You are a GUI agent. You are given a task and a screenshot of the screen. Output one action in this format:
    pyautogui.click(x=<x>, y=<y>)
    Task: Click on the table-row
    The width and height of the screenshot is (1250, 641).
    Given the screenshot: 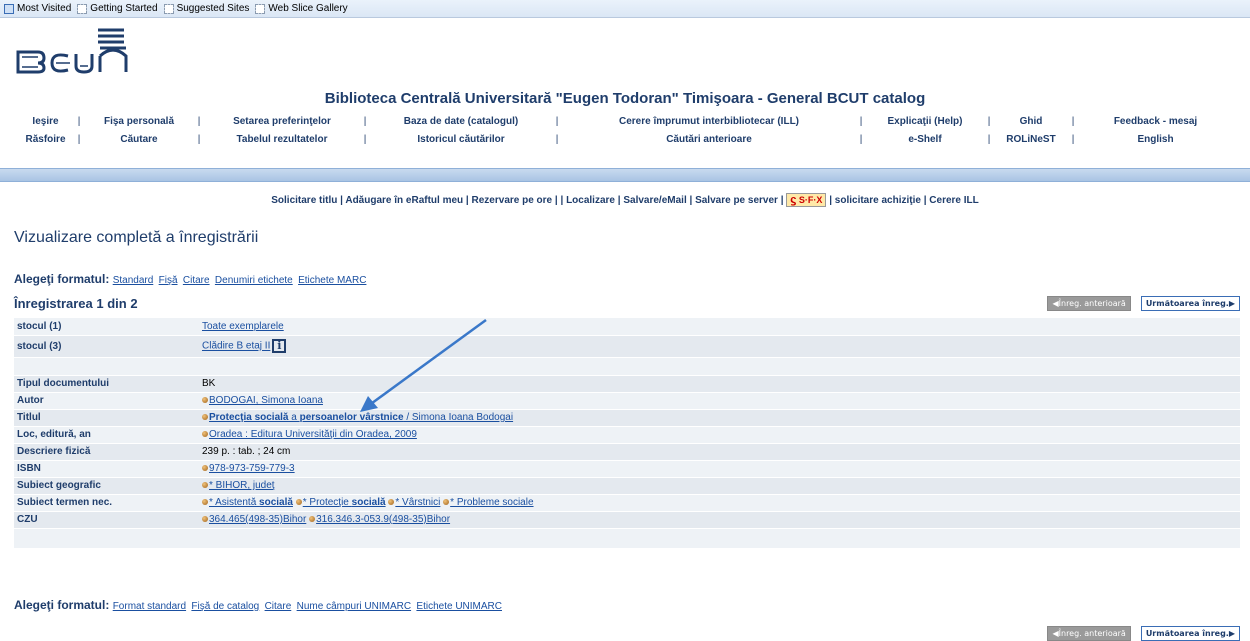 What is the action you would take?
    pyautogui.click(x=627, y=538)
    